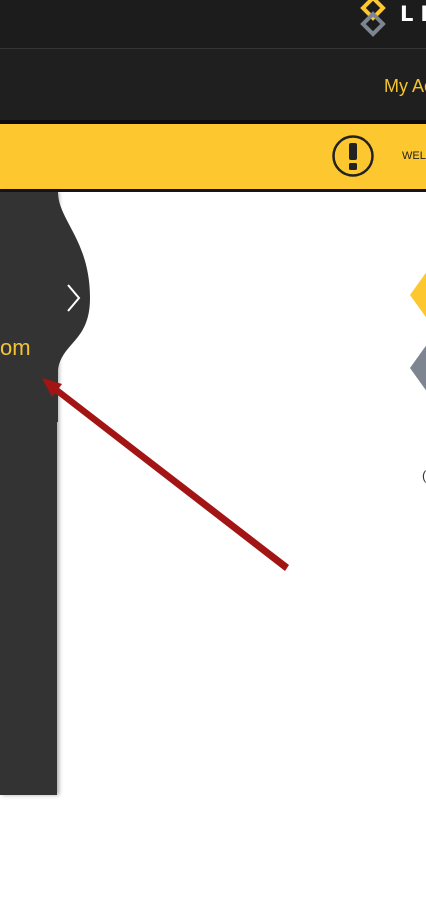 Image resolution: width=426 pixels, height=898 pixels. What do you see at coordinates (55, 307) in the screenshot?
I see `sidebar-toggle-tab` at bounding box center [55, 307].